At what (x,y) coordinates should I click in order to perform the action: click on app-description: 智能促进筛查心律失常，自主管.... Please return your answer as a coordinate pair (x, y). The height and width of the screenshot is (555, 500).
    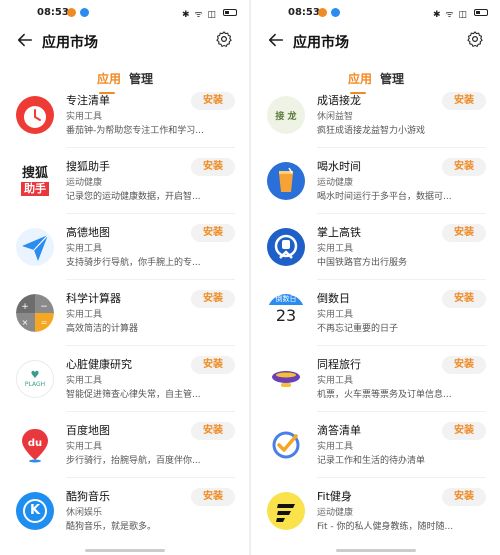
    Looking at the image, I should click on (133, 395).